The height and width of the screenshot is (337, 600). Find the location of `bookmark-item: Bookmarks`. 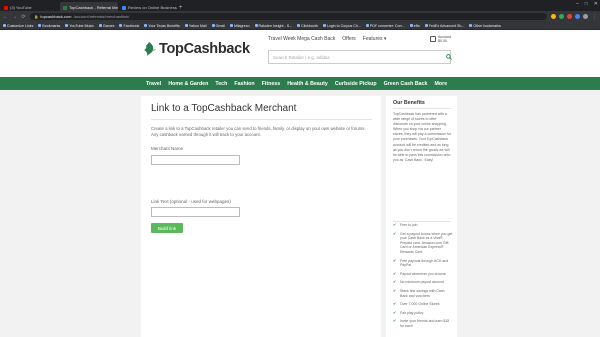

bookmark-item: Bookmarks is located at coordinates (49, 26).